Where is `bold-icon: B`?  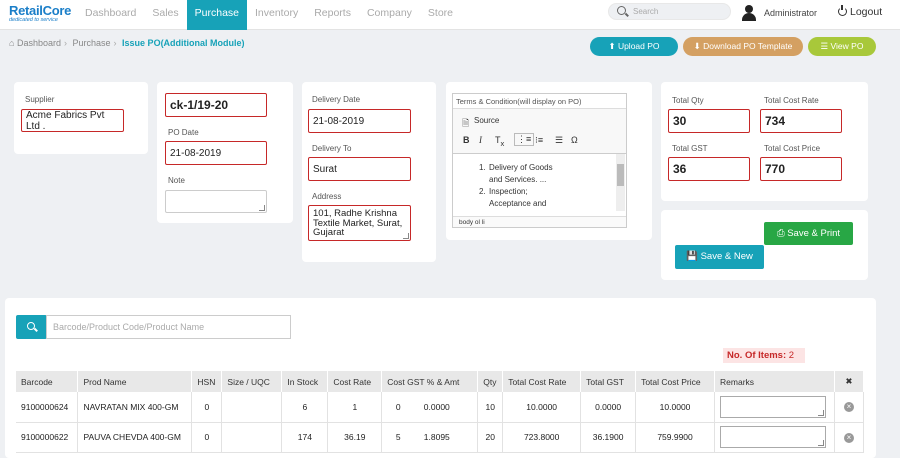 bold-icon: B is located at coordinates (466, 140).